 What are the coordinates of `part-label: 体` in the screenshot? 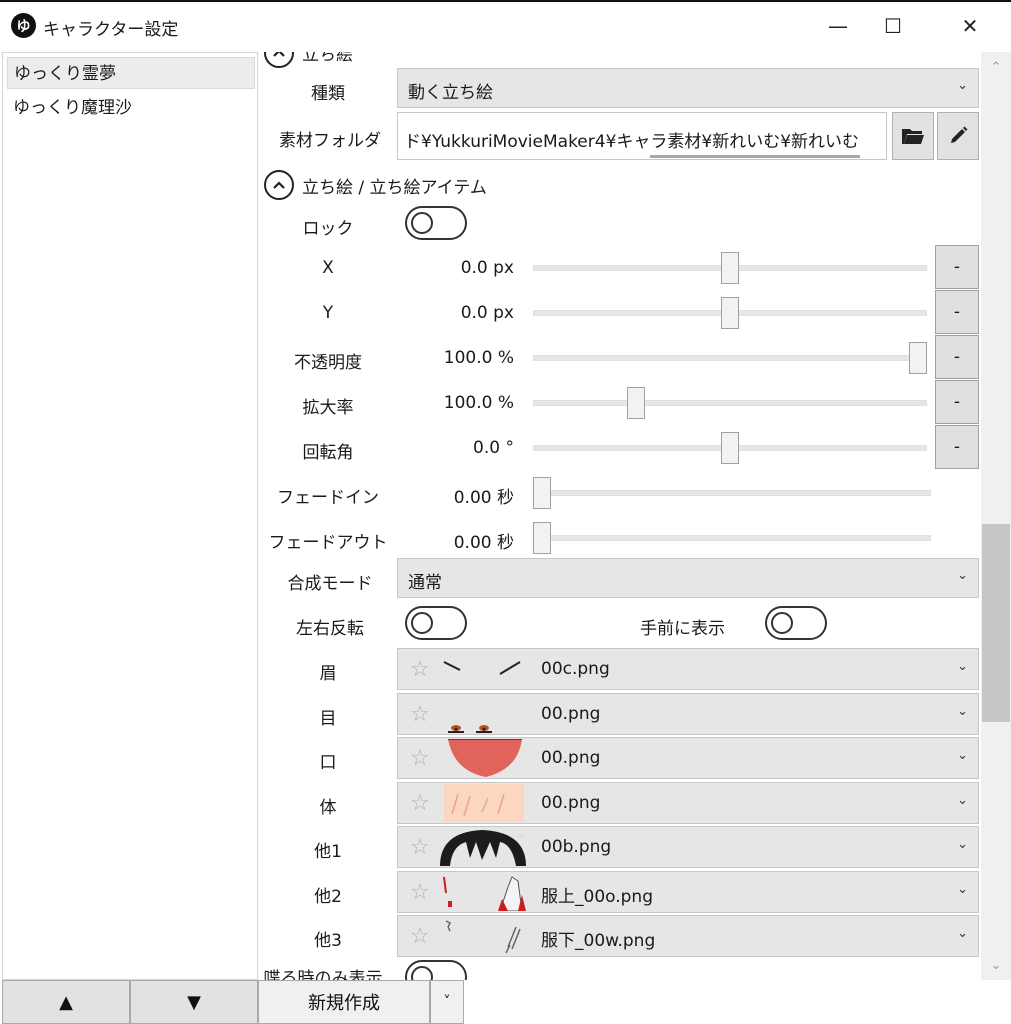 It's located at (328, 808).